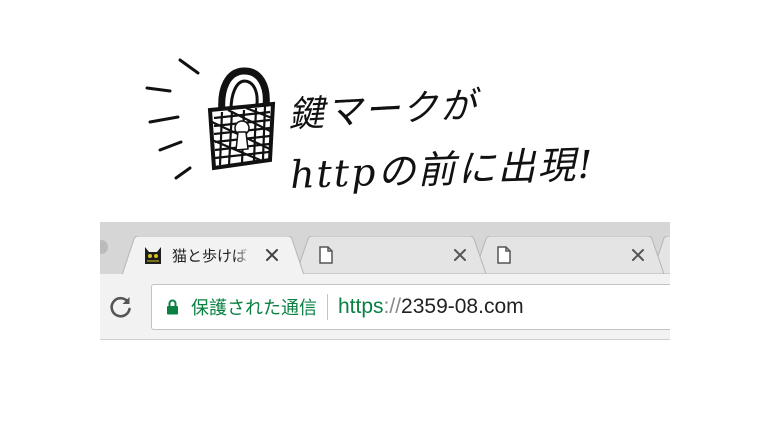 This screenshot has width=765, height=430. I want to click on omnibox-divider, so click(327, 307).